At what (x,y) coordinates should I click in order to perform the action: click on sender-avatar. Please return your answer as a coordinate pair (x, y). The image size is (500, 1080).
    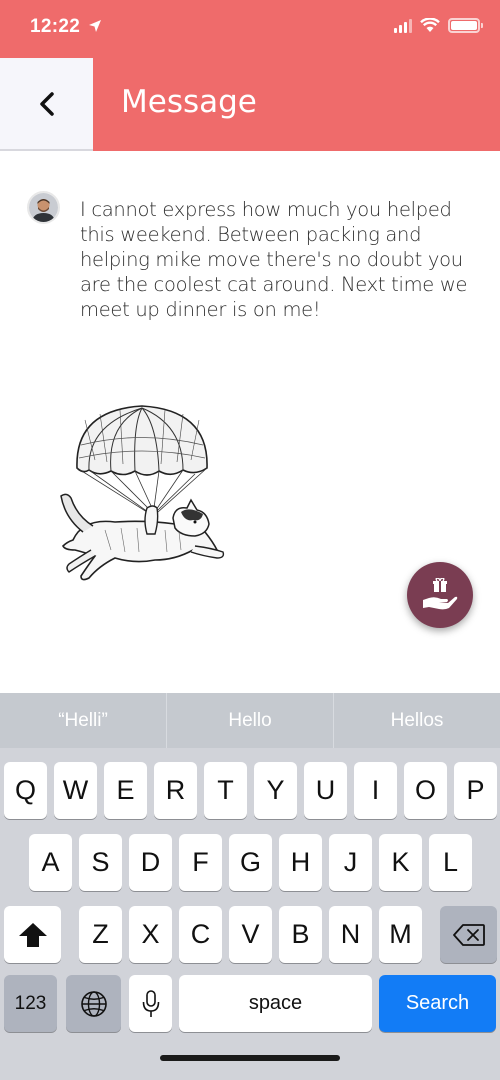
    Looking at the image, I should click on (43, 207).